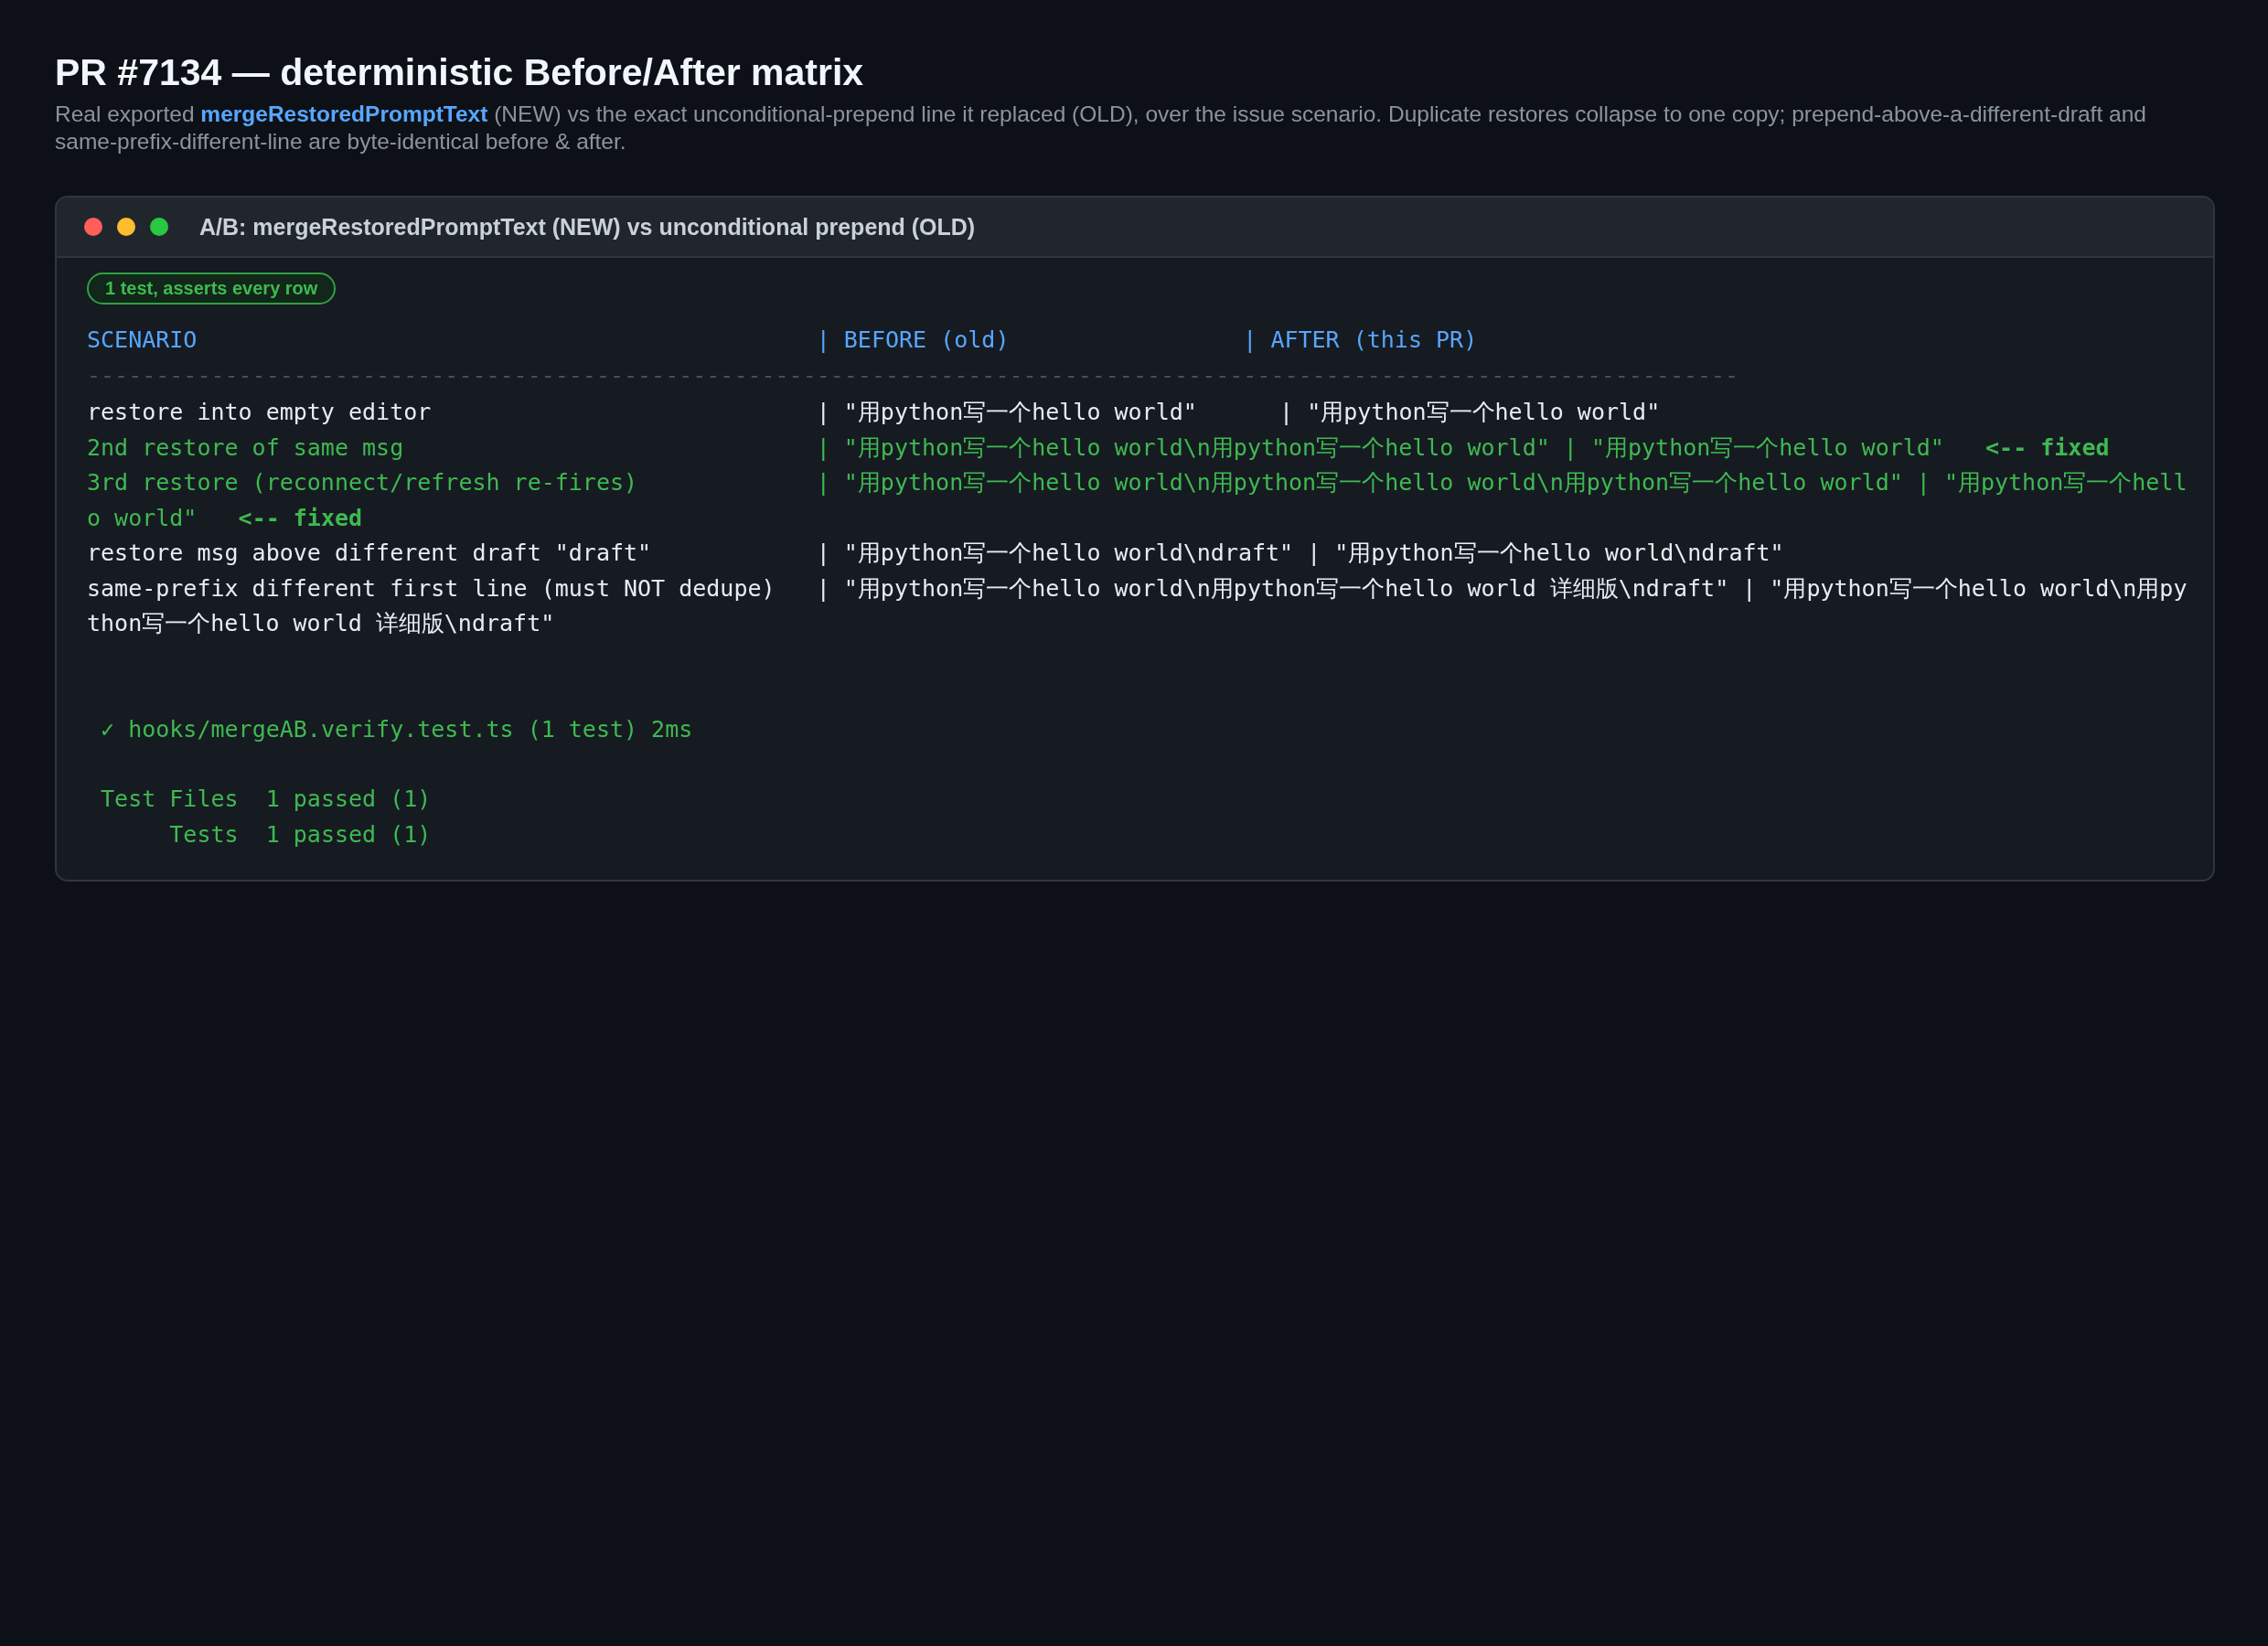  Describe the element at coordinates (587, 226) in the screenshot. I see `window-title: A/B: mergeRestoredPromptText (NEW) vs unconditional prepend (OLD)` at that location.